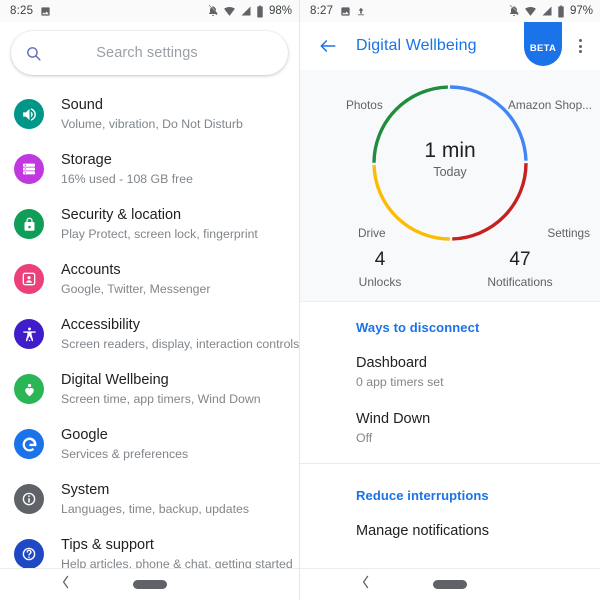 This screenshot has height=600, width=600. Describe the element at coordinates (520, 259) in the screenshot. I see `stat-value: 47` at that location.